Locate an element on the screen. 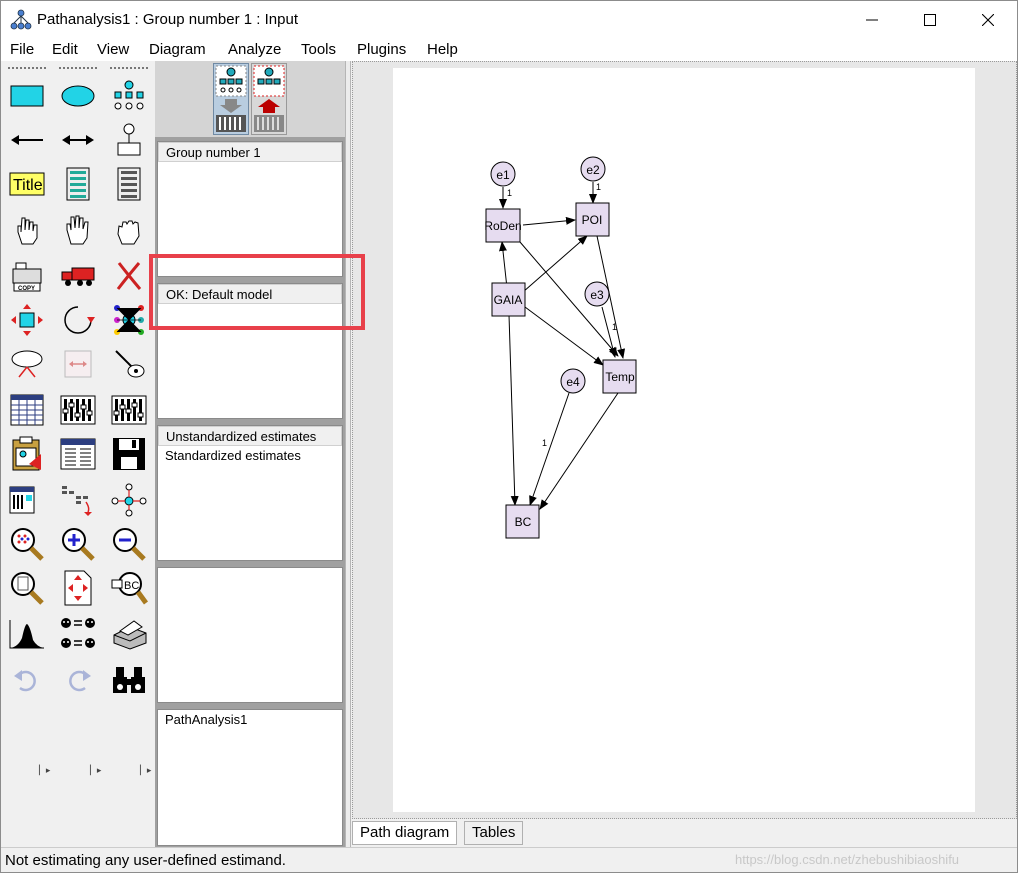 This screenshot has height=873, width=1018. touch-up-variable-icon is located at coordinates (129, 364).